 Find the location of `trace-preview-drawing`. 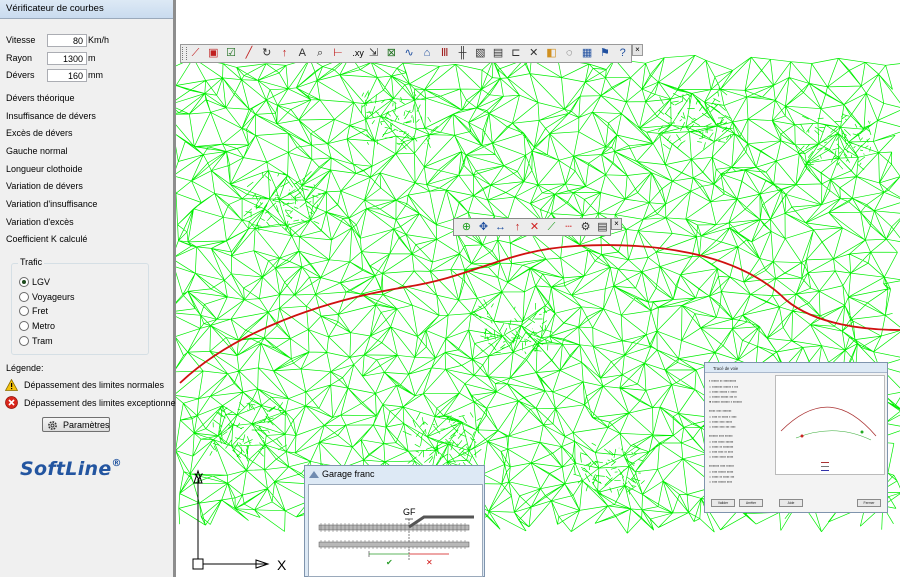

trace-preview-drawing is located at coordinates (828, 438).